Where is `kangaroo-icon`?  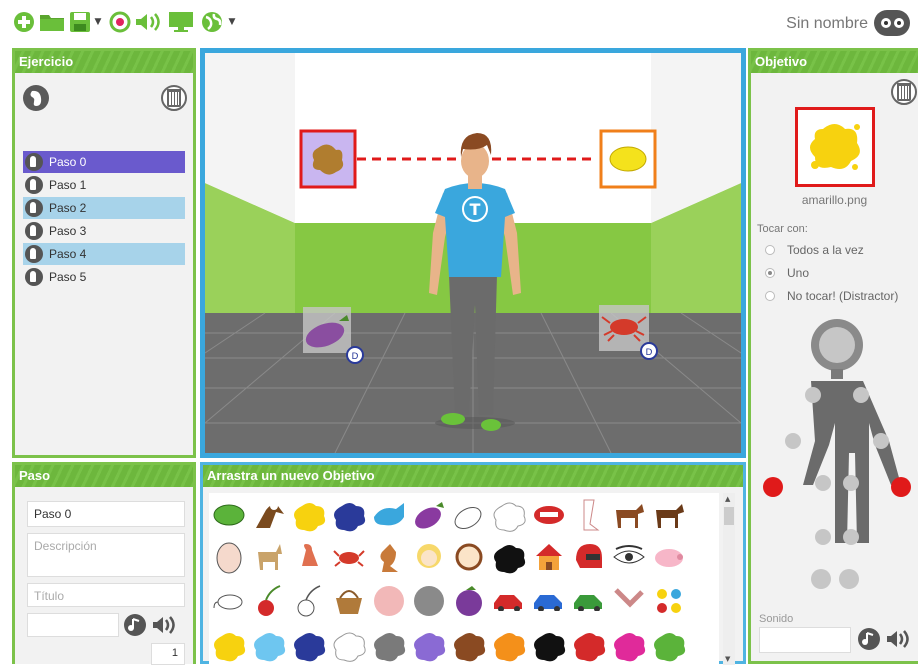
kangaroo-icon is located at coordinates (389, 557).